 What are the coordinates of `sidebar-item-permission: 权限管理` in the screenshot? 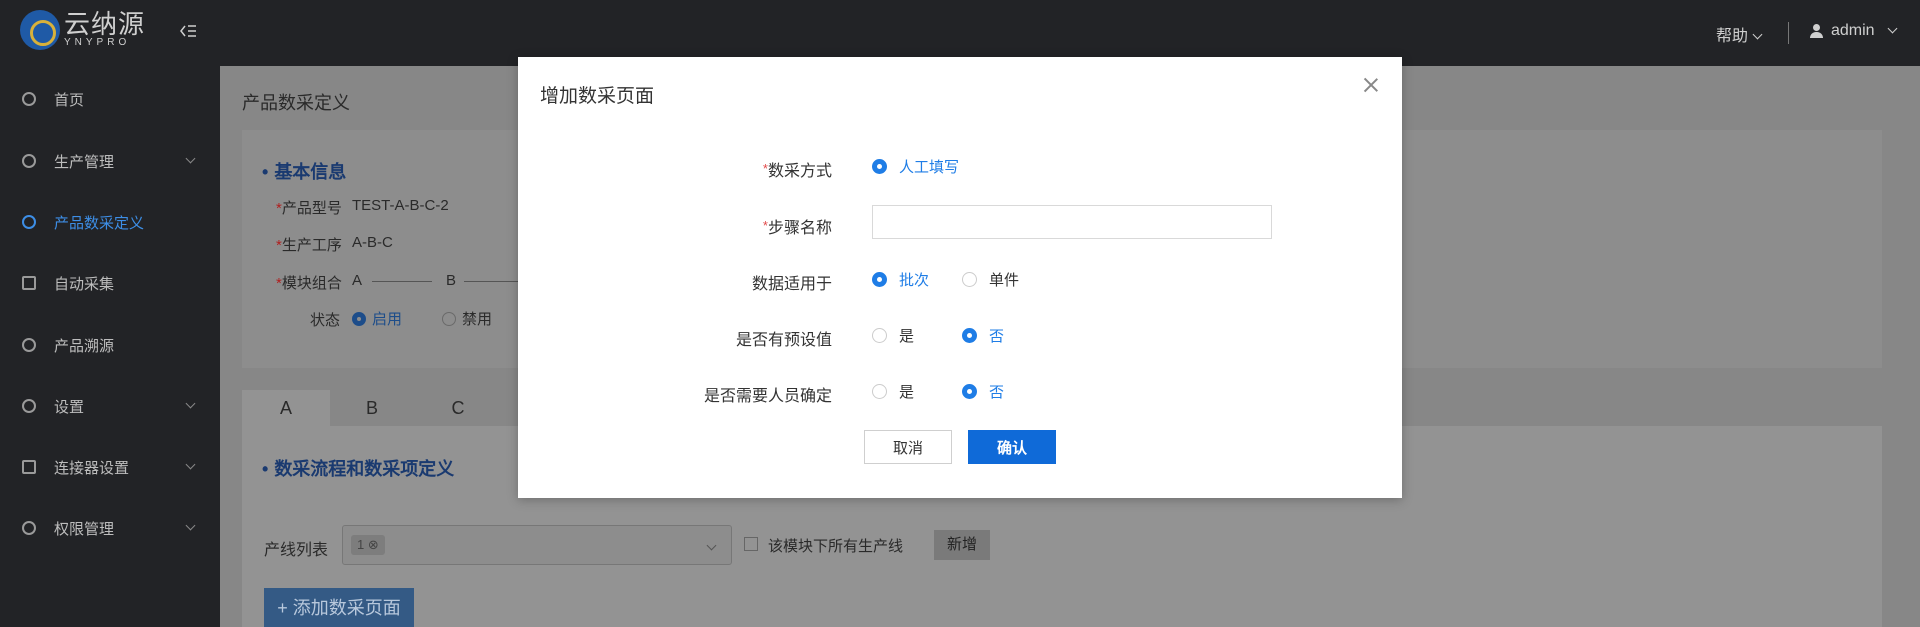 It's located at (110, 528).